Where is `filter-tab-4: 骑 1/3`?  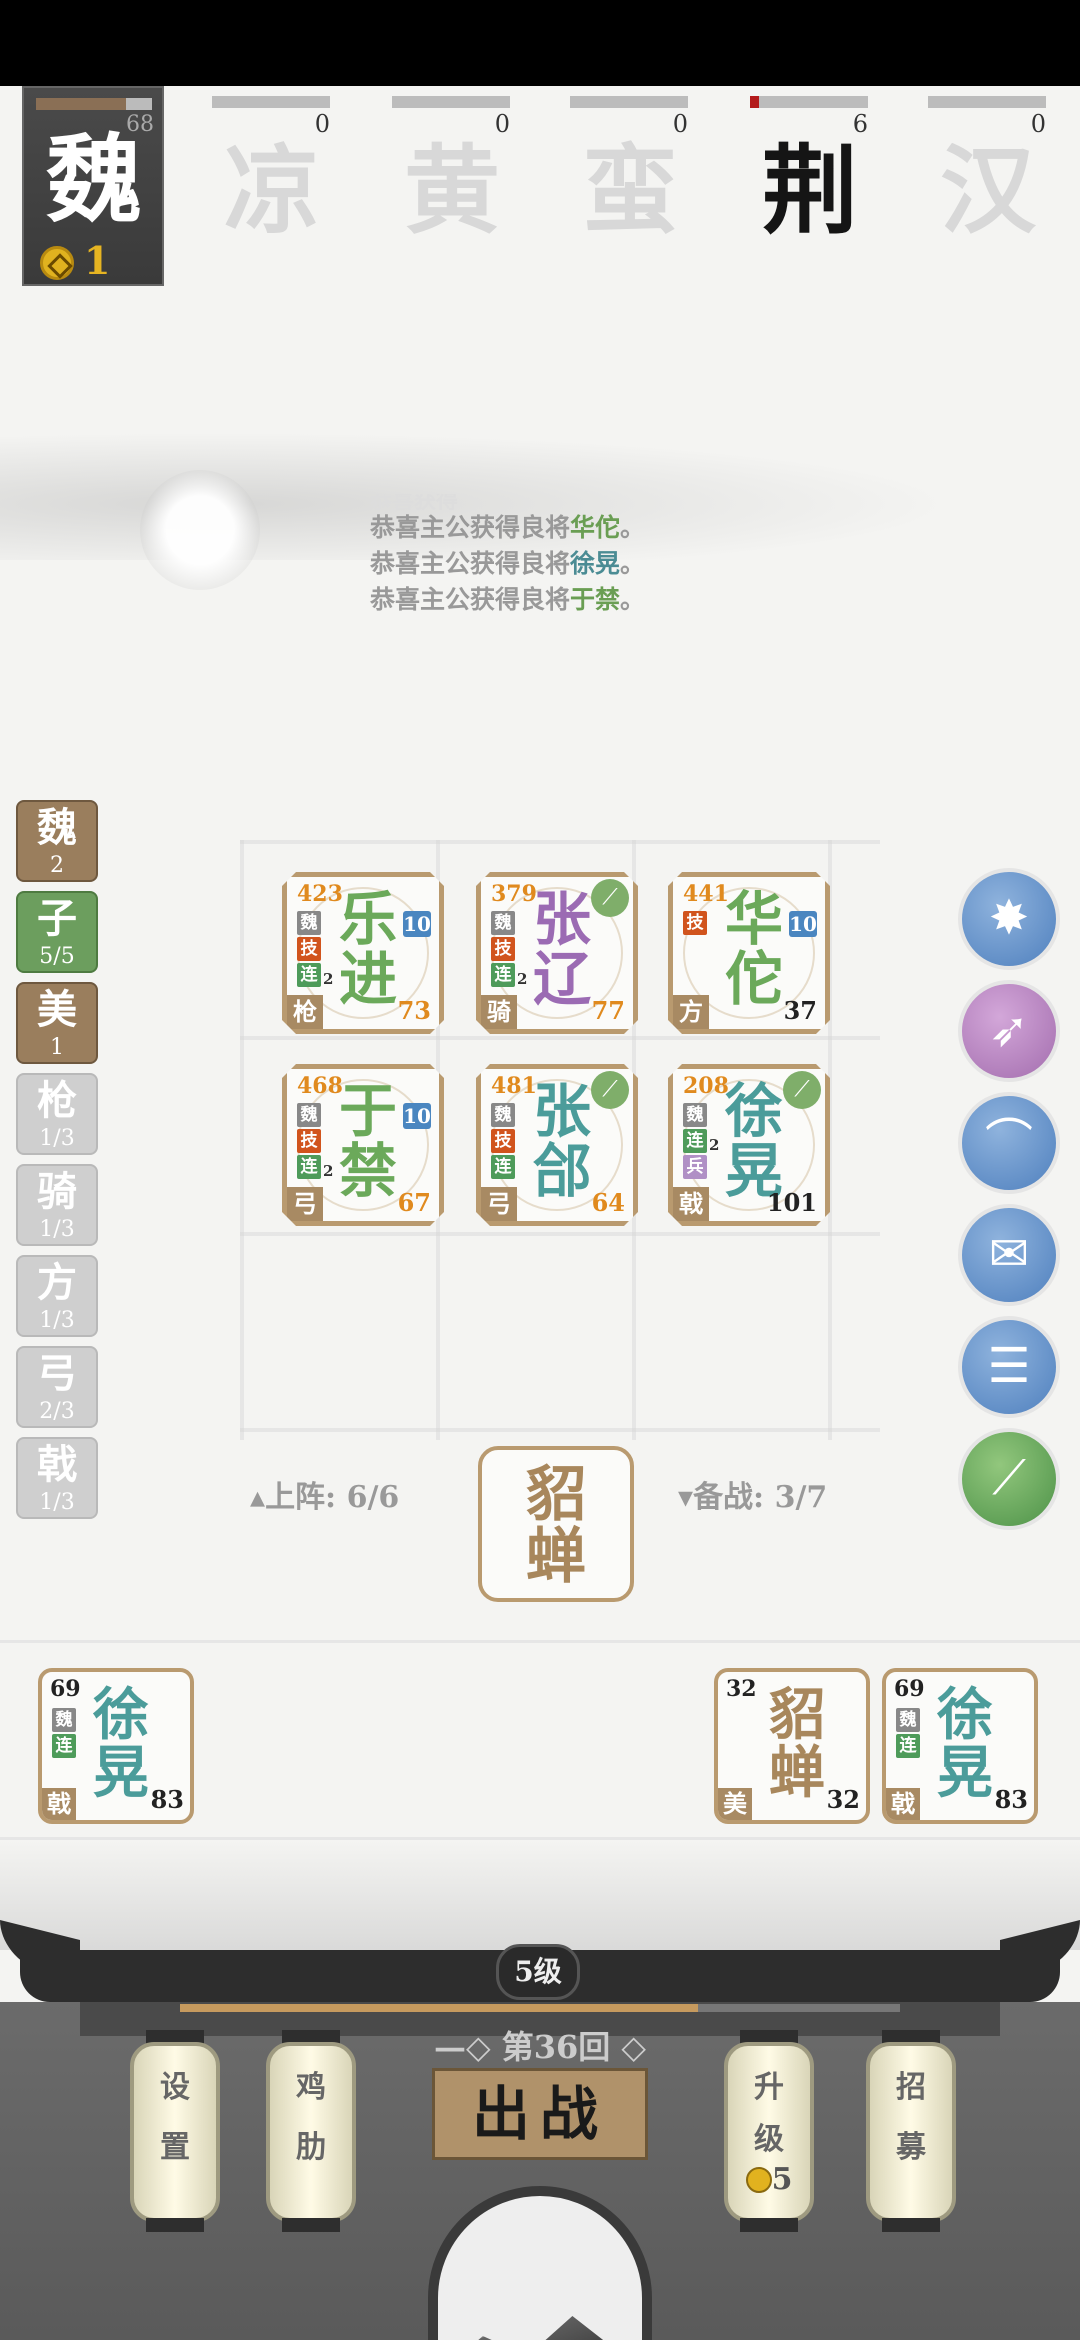
filter-tab-4: 骑 1/3 is located at coordinates (57, 1205).